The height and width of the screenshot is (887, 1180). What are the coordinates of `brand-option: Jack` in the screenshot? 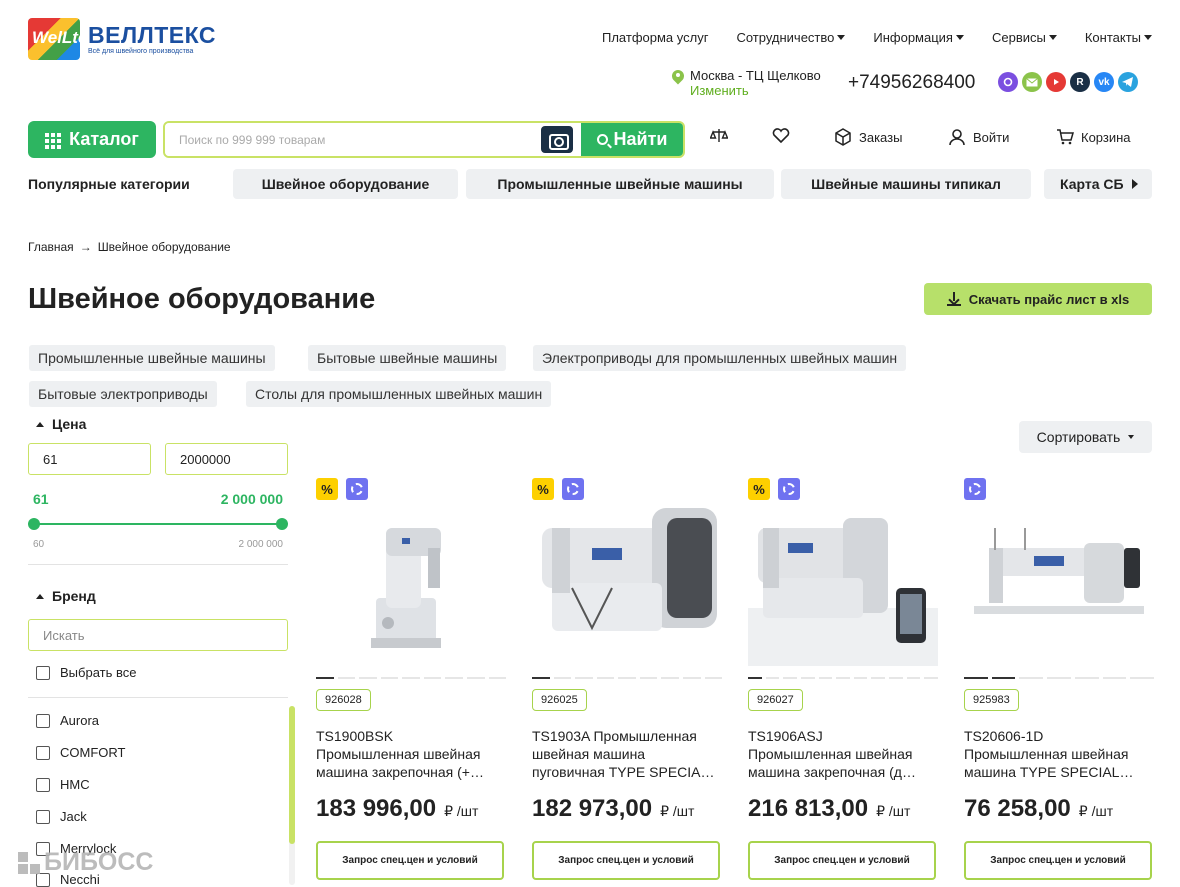 It's located at (61, 816).